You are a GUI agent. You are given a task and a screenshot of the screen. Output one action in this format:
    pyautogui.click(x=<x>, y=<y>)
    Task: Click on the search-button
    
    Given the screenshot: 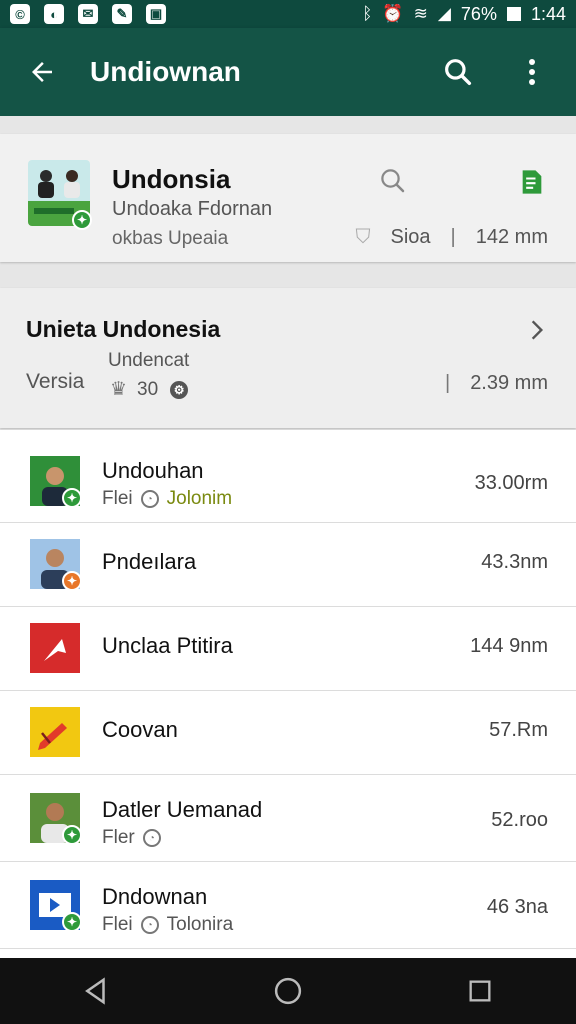 What is the action you would take?
    pyautogui.click(x=458, y=72)
    